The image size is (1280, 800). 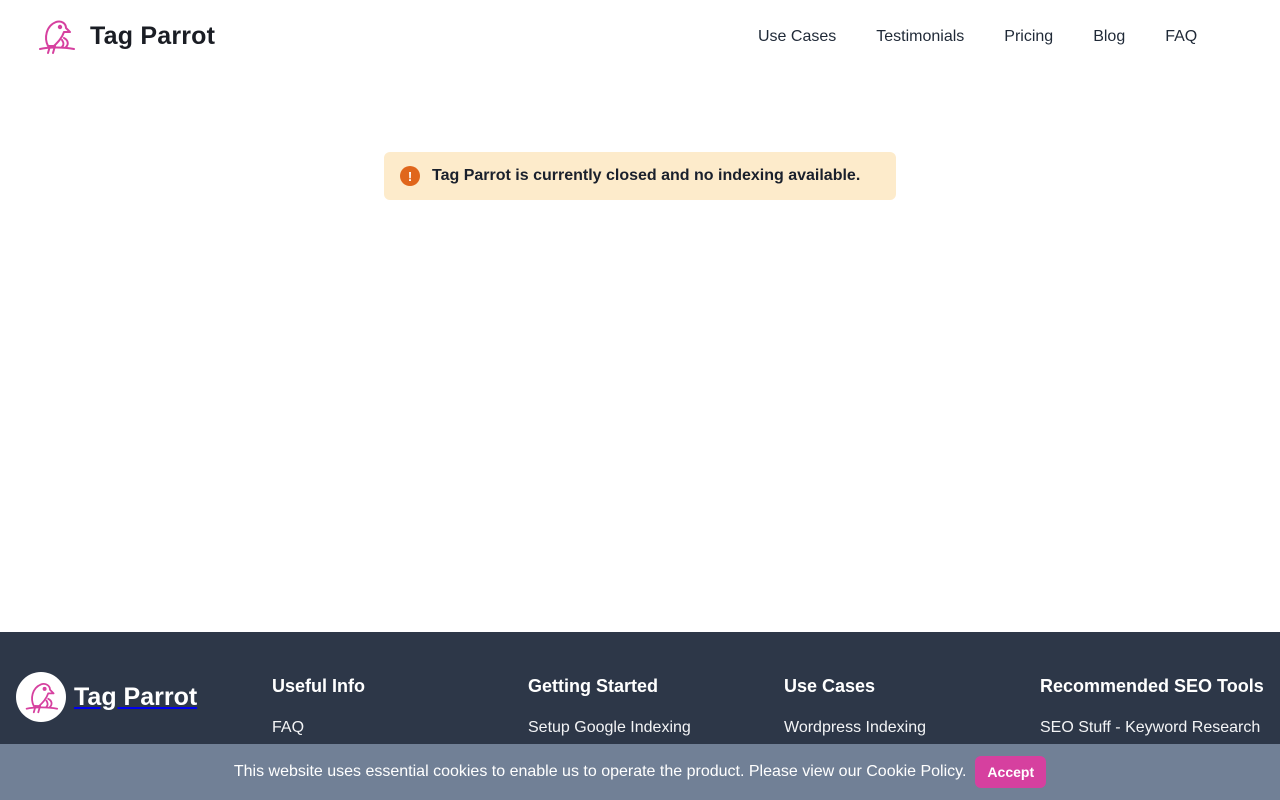 What do you see at coordinates (920, 37) in the screenshot?
I see `nav-testimonials: Testimonials` at bounding box center [920, 37].